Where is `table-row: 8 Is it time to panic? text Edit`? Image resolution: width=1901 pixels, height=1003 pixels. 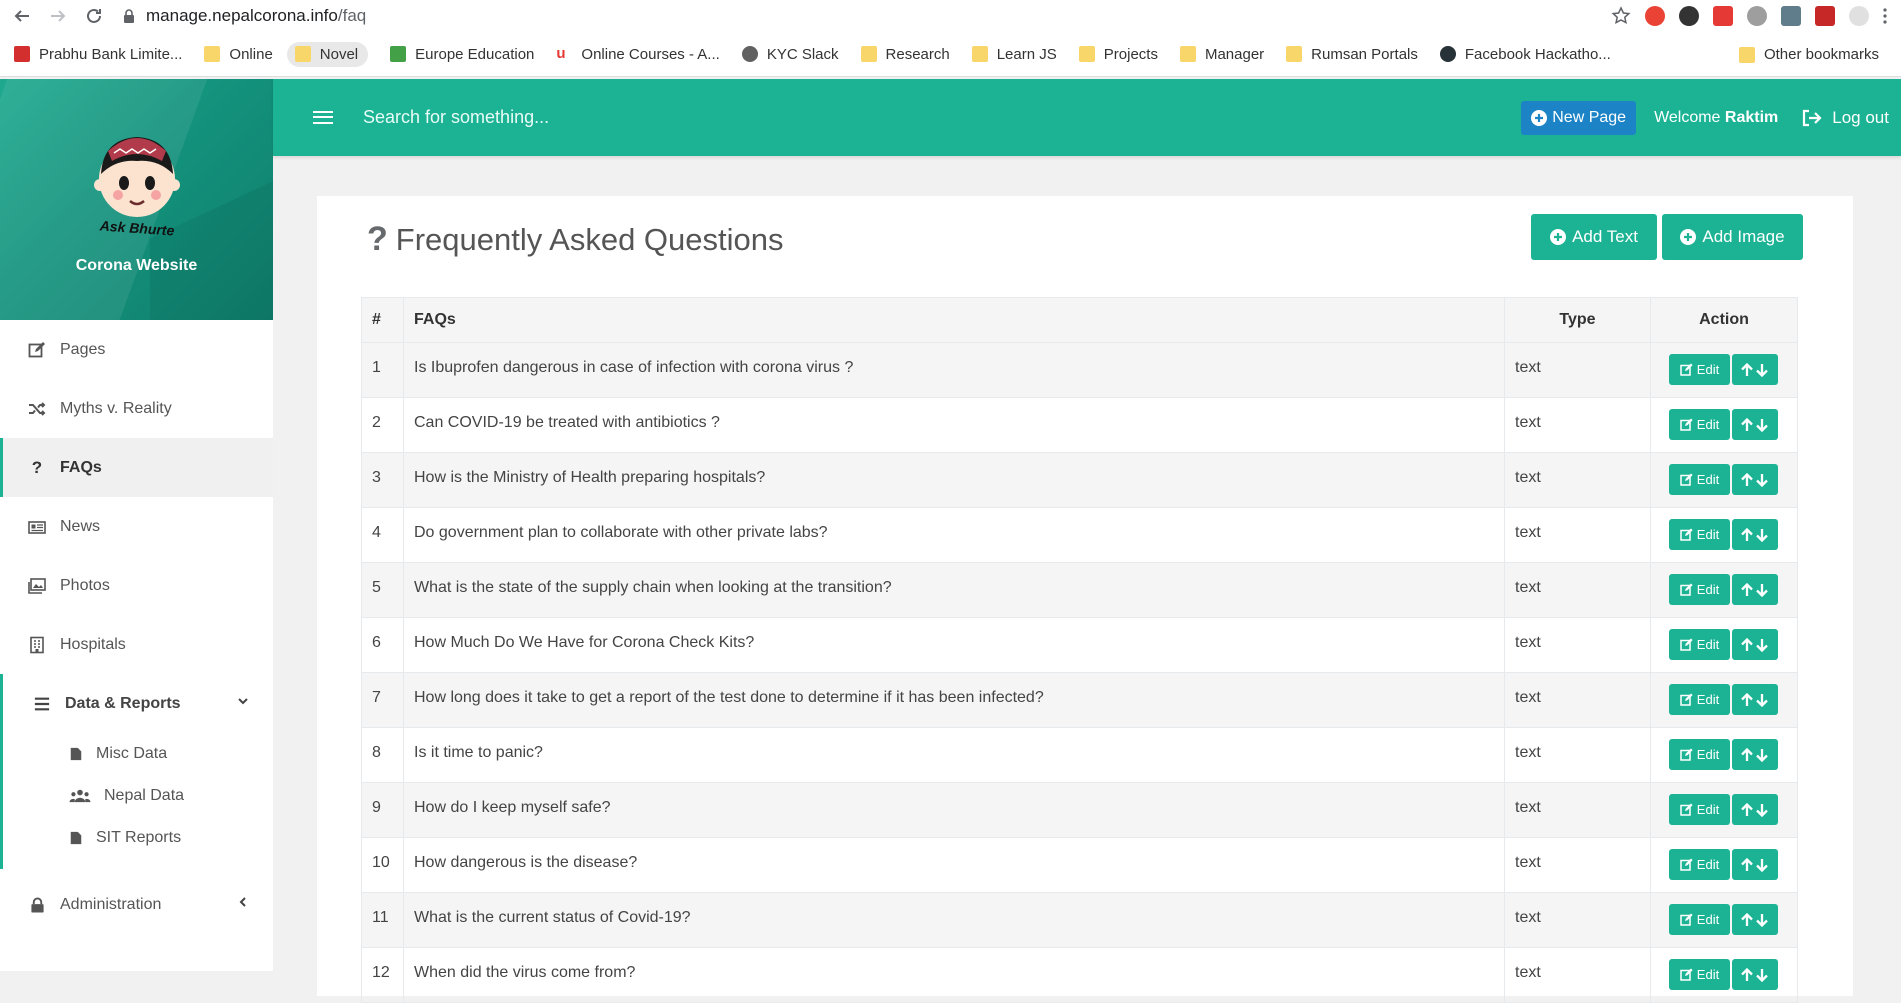 table-row: 8 Is it time to panic? text Edit is located at coordinates (1079, 755).